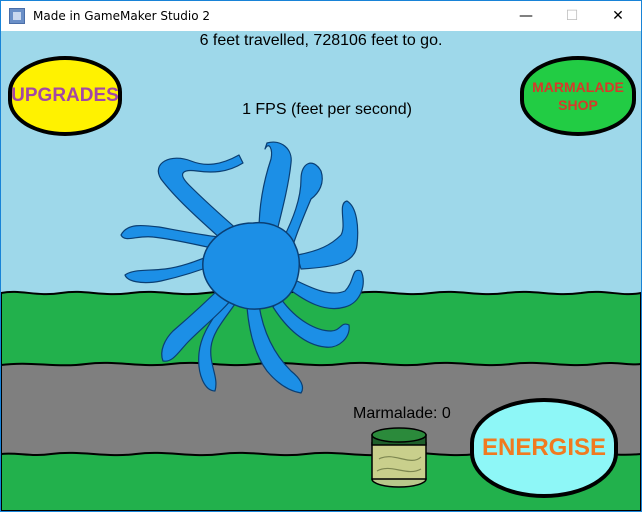 The width and height of the screenshot is (642, 512). I want to click on energise-label: ENERGISE, so click(544, 447).